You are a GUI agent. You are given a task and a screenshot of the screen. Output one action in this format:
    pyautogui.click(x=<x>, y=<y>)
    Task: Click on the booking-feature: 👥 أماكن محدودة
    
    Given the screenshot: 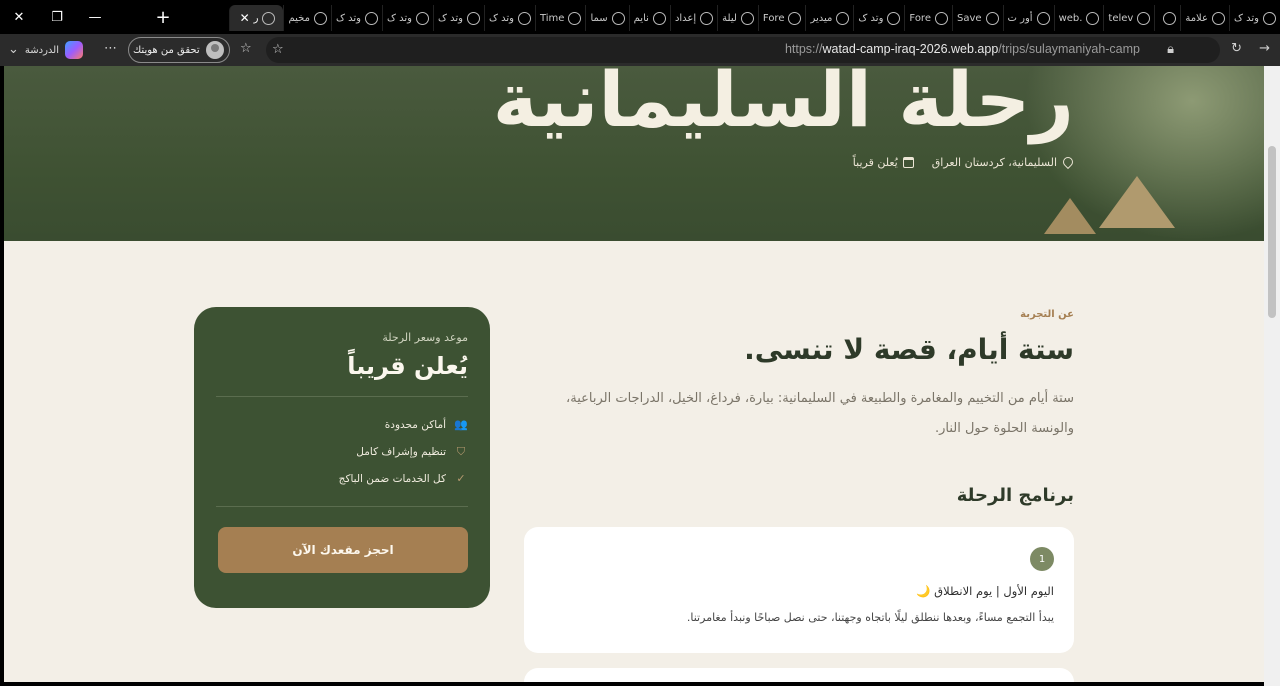 What is the action you would take?
    pyautogui.click(x=342, y=424)
    